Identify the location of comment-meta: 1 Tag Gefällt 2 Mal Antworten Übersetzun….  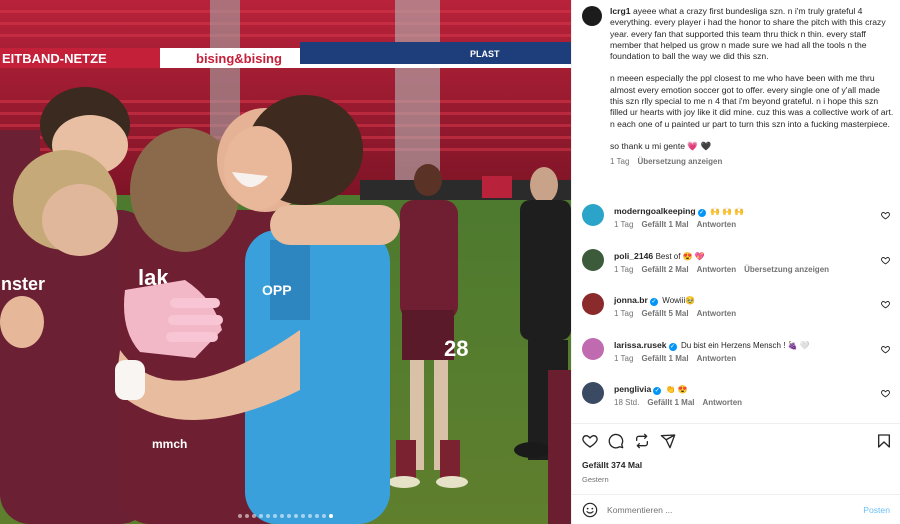
(744, 269).